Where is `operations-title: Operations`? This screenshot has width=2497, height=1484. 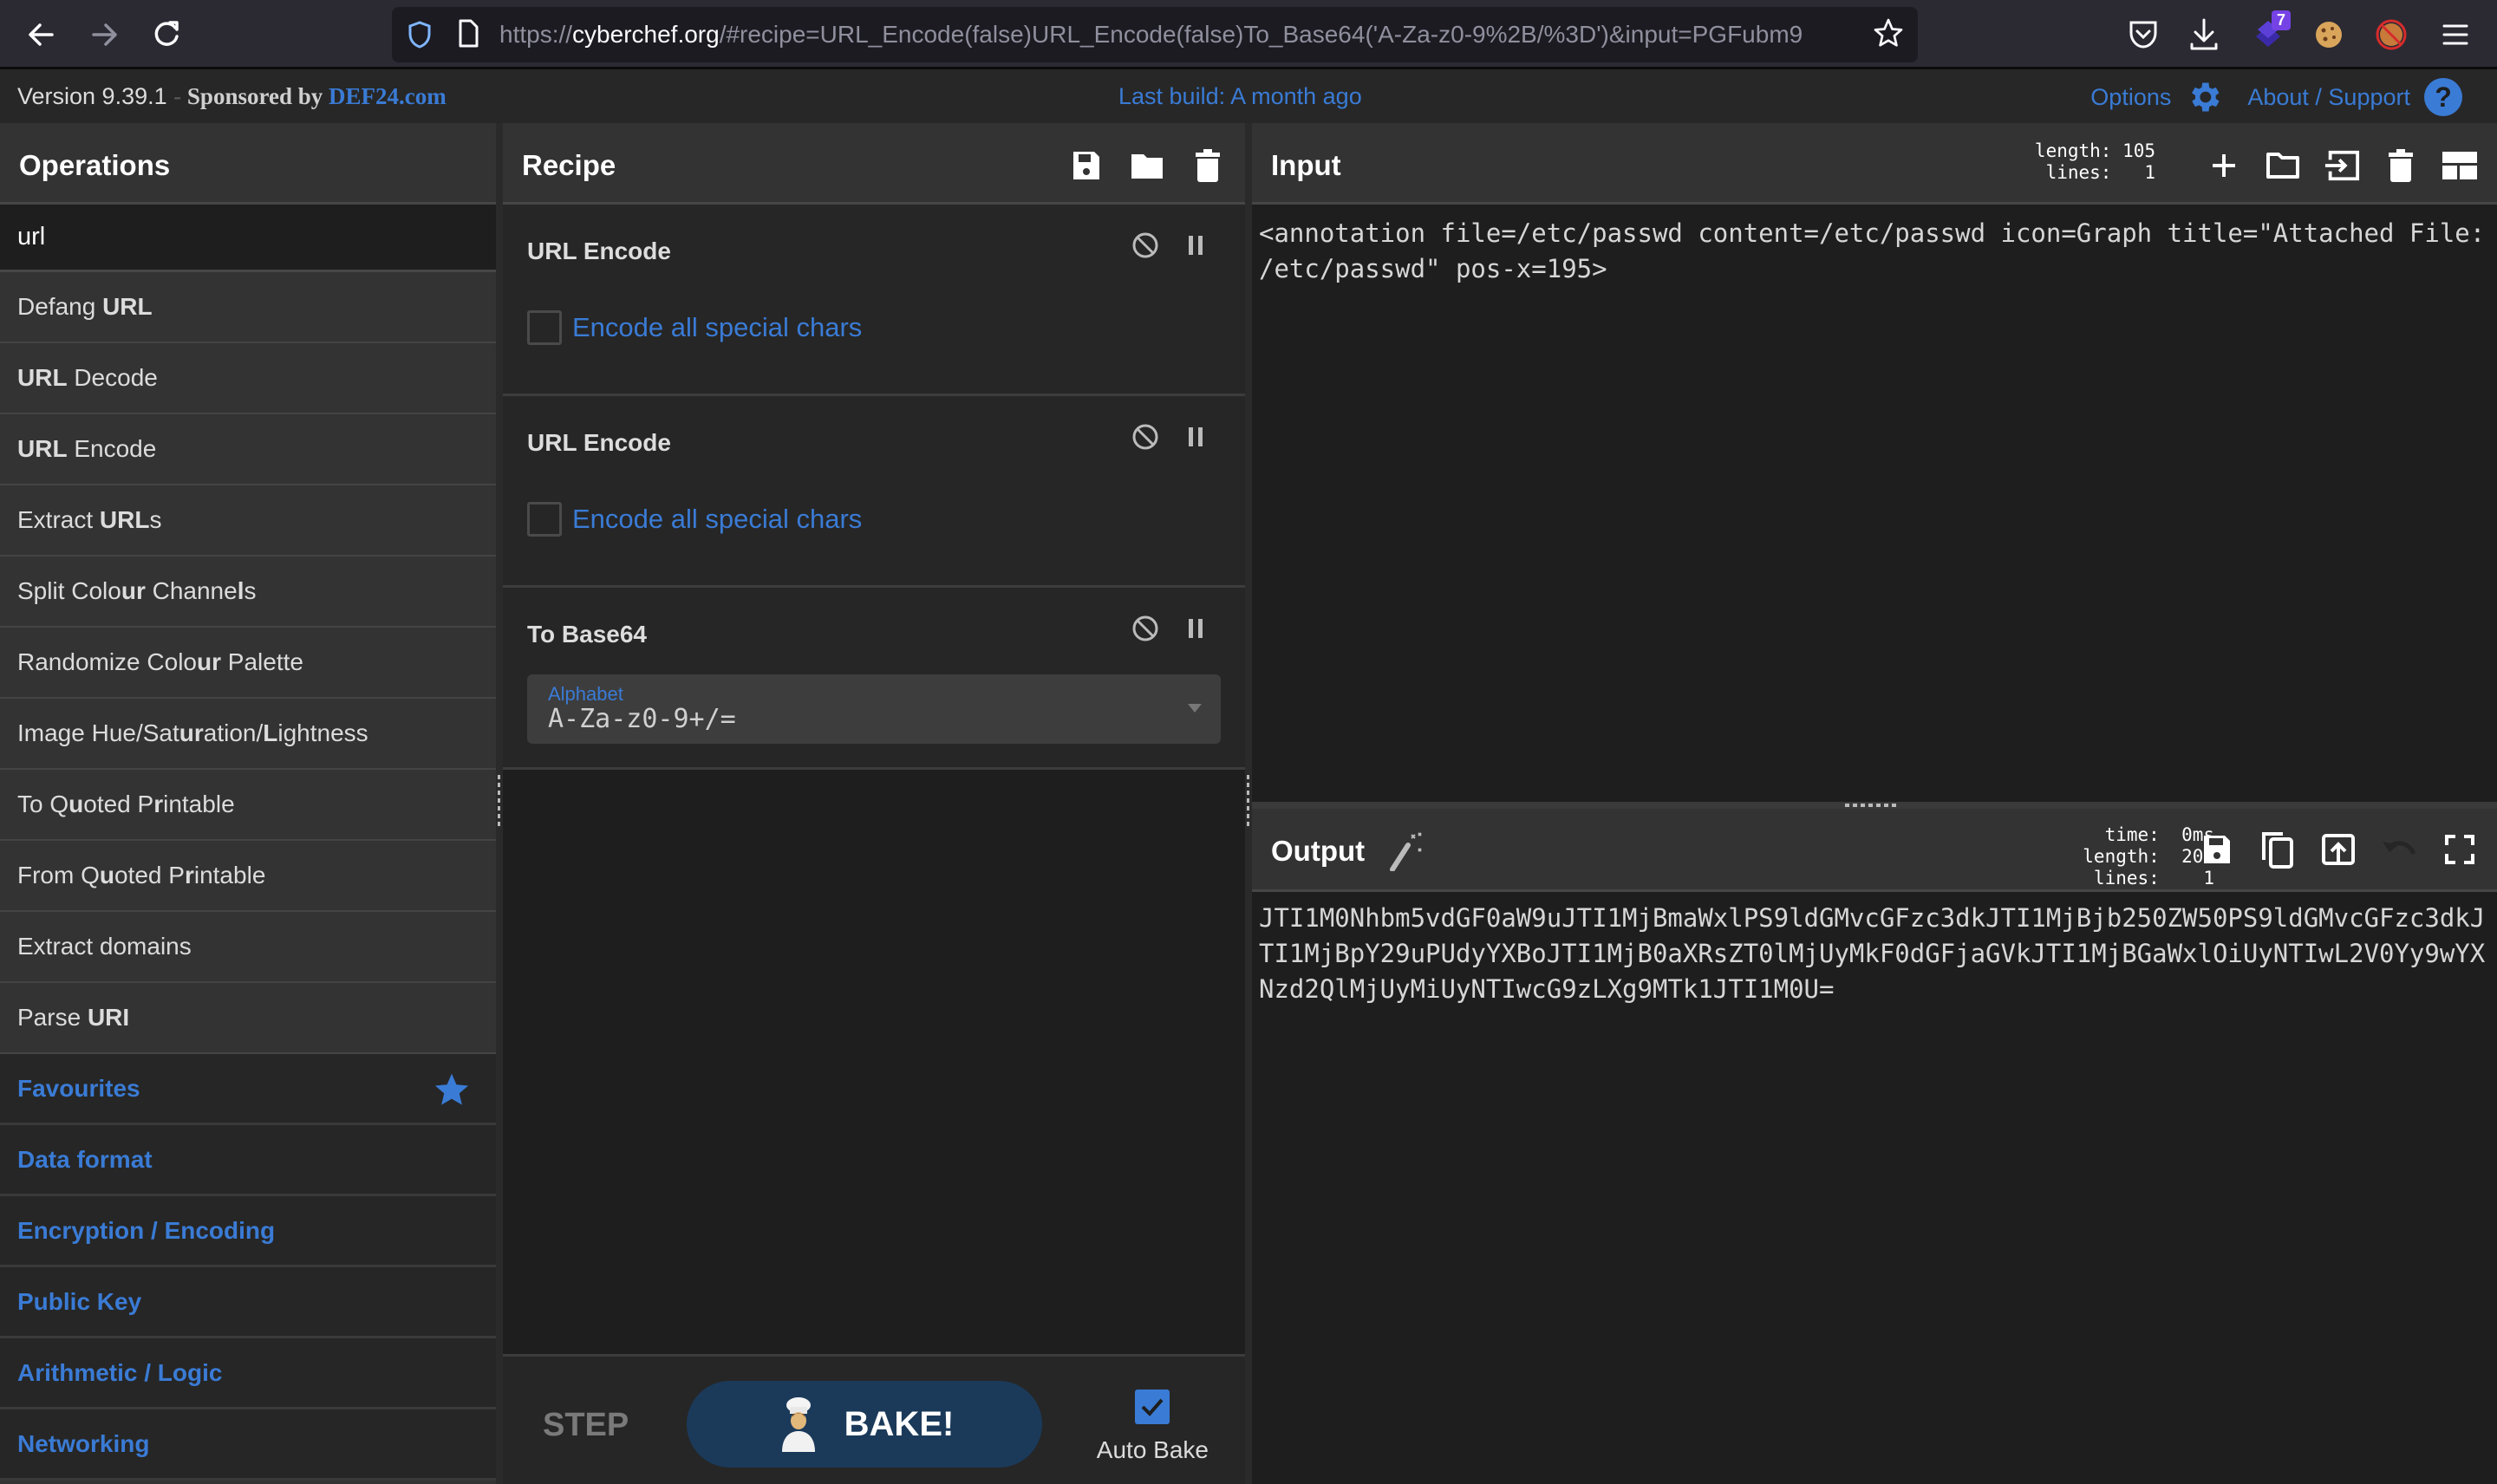
operations-title: Operations is located at coordinates (95, 165).